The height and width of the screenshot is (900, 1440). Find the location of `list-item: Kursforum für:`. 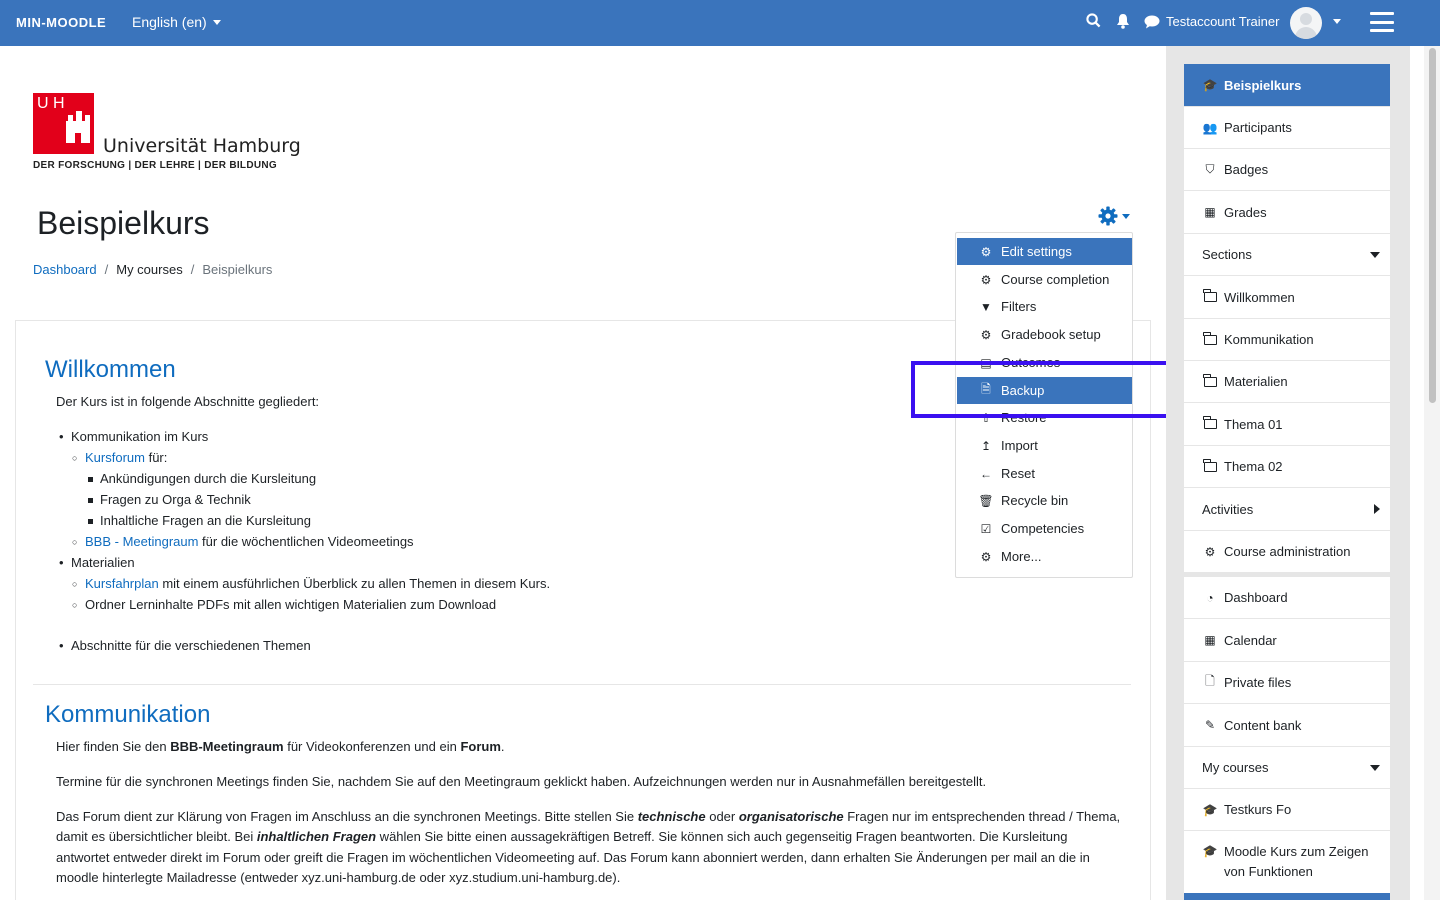

list-item: Kursforum für: is located at coordinates (119, 457).